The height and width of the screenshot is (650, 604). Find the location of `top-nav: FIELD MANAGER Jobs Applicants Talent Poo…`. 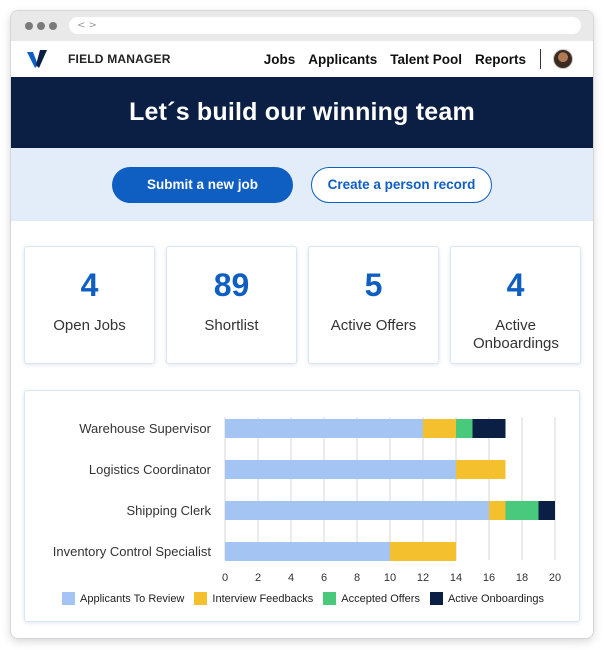

top-nav: FIELD MANAGER Jobs Applicants Talent Poo… is located at coordinates (302, 59).